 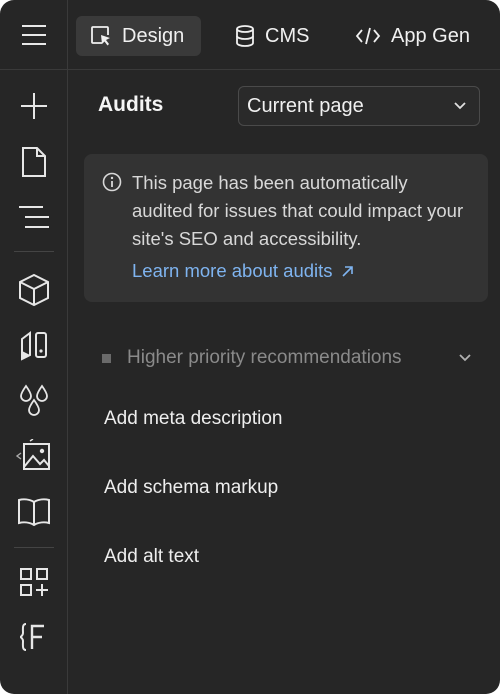 What do you see at coordinates (305, 105) in the screenshot?
I see `scope-select-value: Current page` at bounding box center [305, 105].